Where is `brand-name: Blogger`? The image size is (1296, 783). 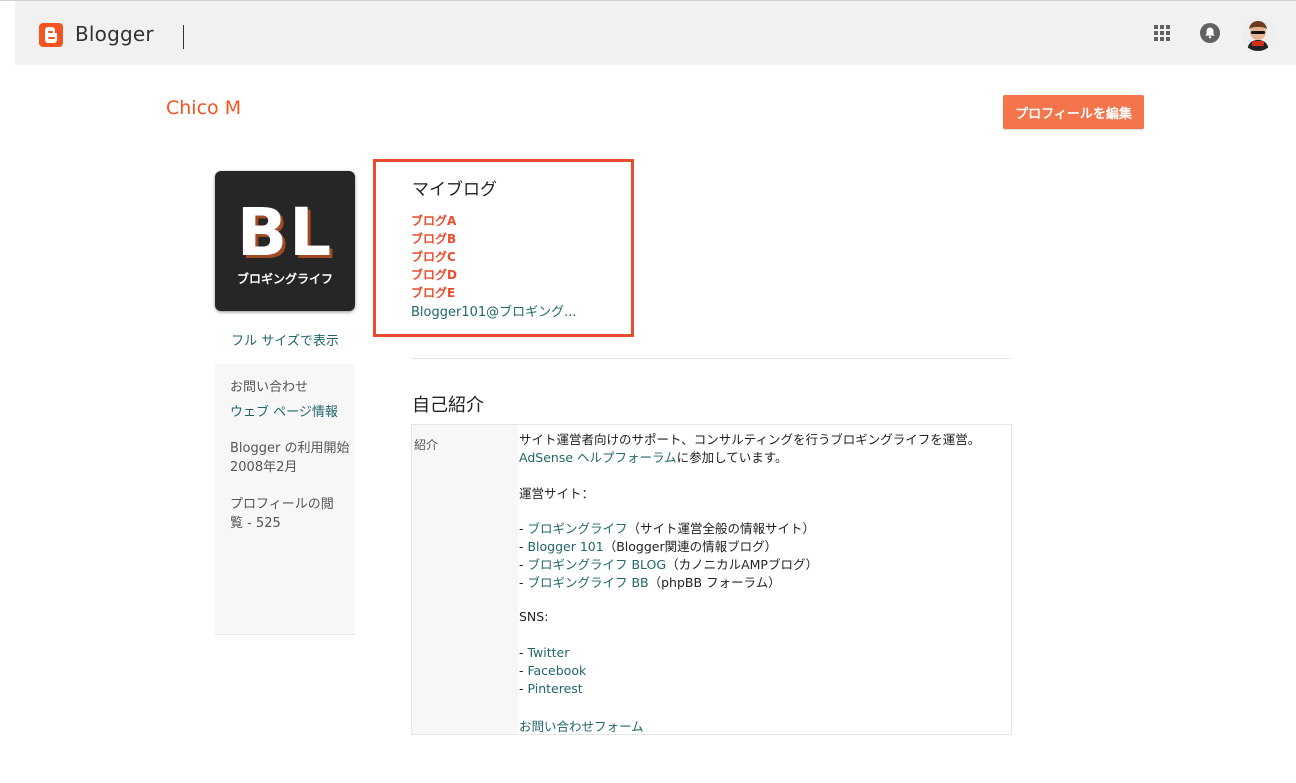
brand-name: Blogger is located at coordinates (114, 34).